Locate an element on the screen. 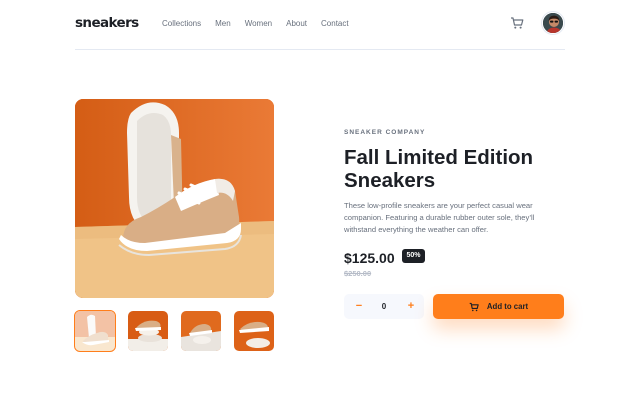  product-company: SNEAKER COMPANY is located at coordinates (385, 132).